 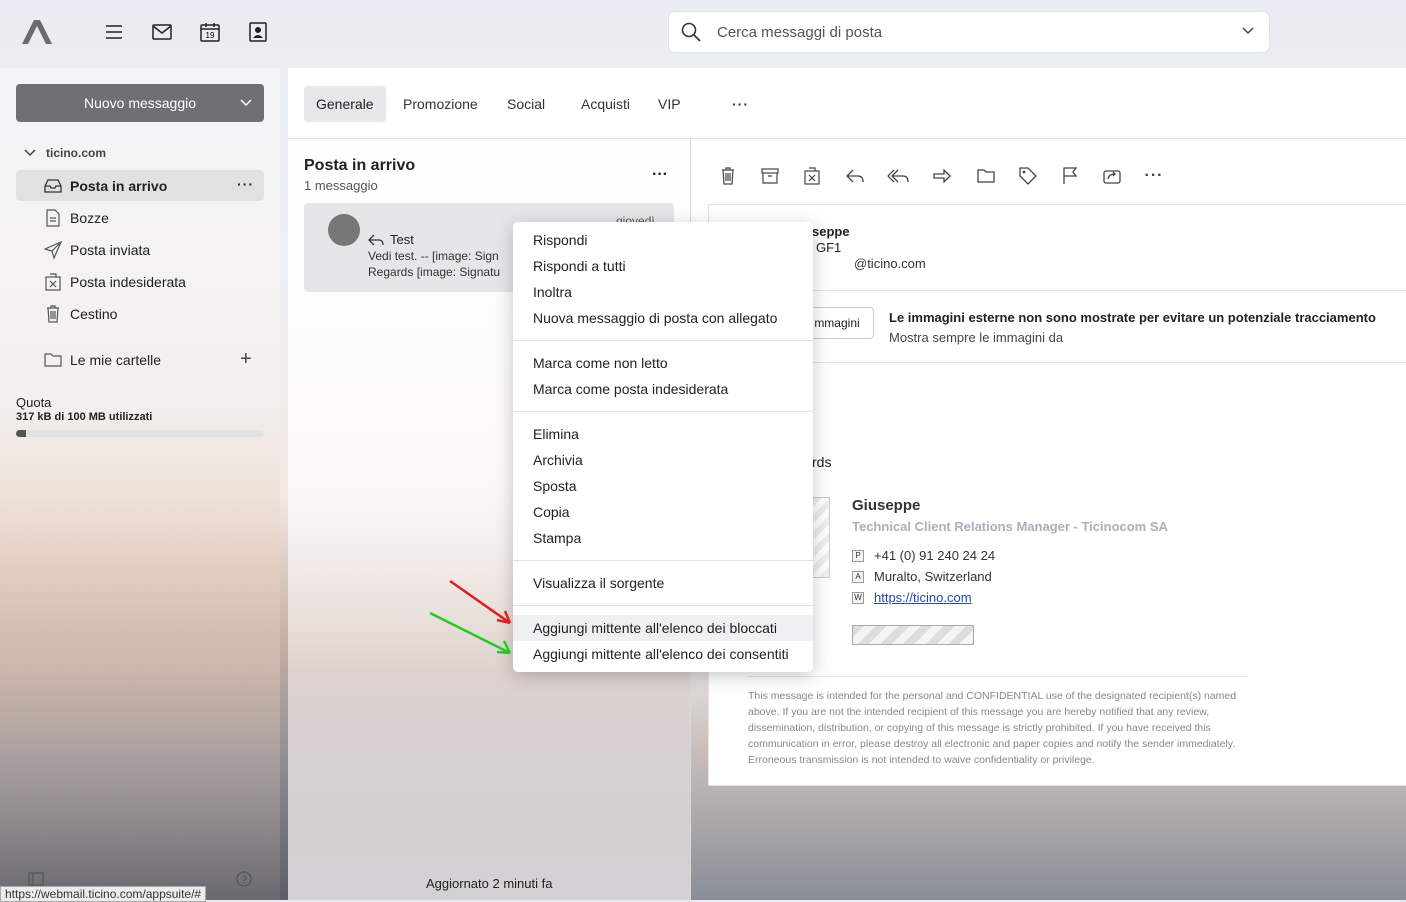 I want to click on subject-text: Test, so click(x=402, y=239).